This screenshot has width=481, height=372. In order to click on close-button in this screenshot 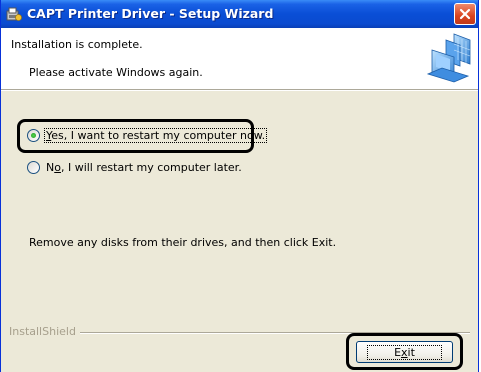, I will do `click(465, 14)`.